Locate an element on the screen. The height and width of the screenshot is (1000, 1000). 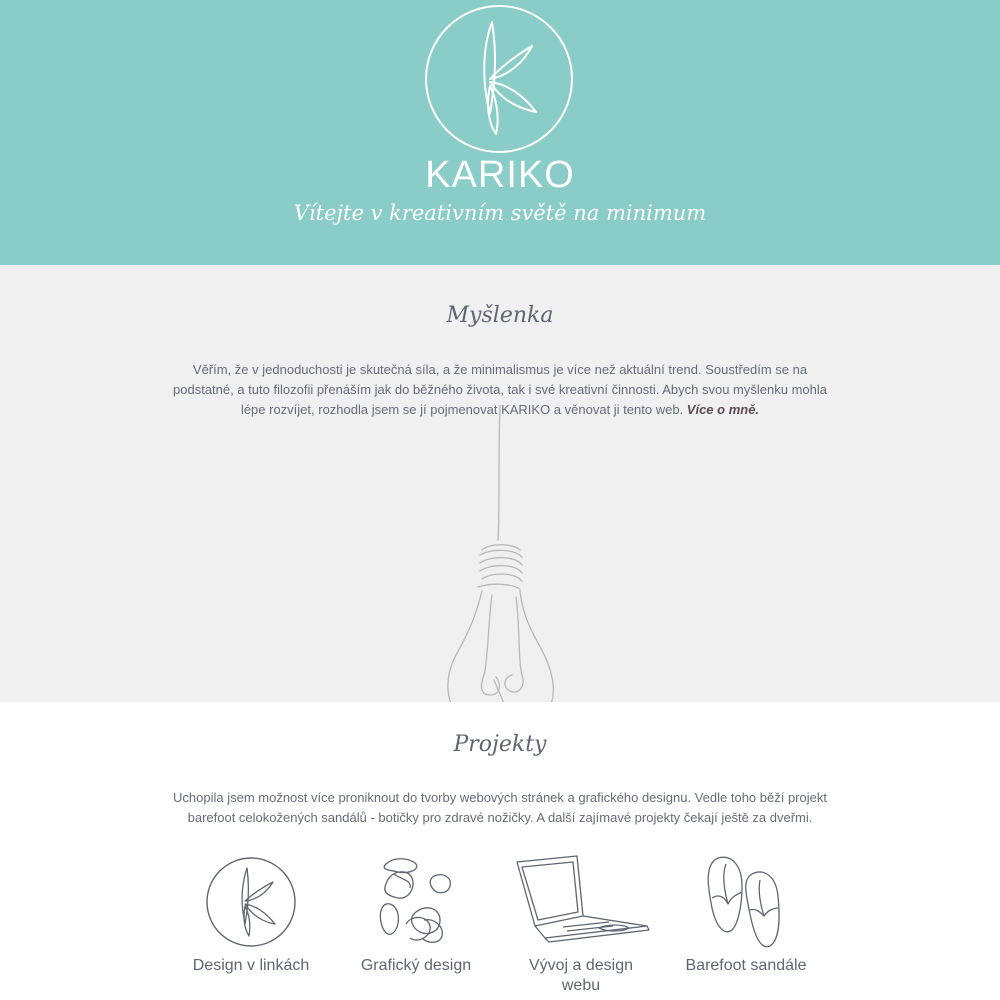
project-web-development: Vývoj a design webu is located at coordinates (581, 925).